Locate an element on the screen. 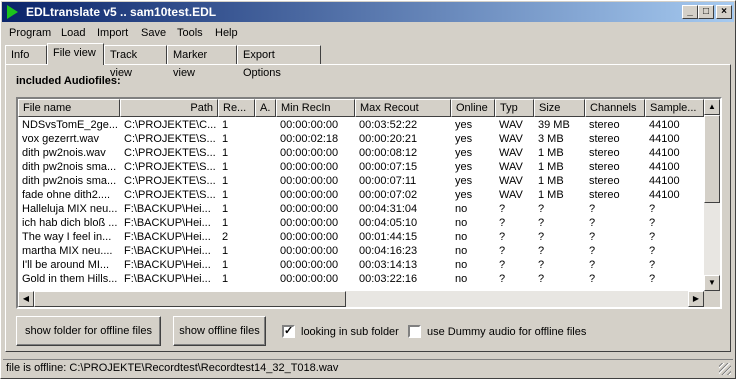 The image size is (736, 379). tab-info: Info is located at coordinates (26, 54).